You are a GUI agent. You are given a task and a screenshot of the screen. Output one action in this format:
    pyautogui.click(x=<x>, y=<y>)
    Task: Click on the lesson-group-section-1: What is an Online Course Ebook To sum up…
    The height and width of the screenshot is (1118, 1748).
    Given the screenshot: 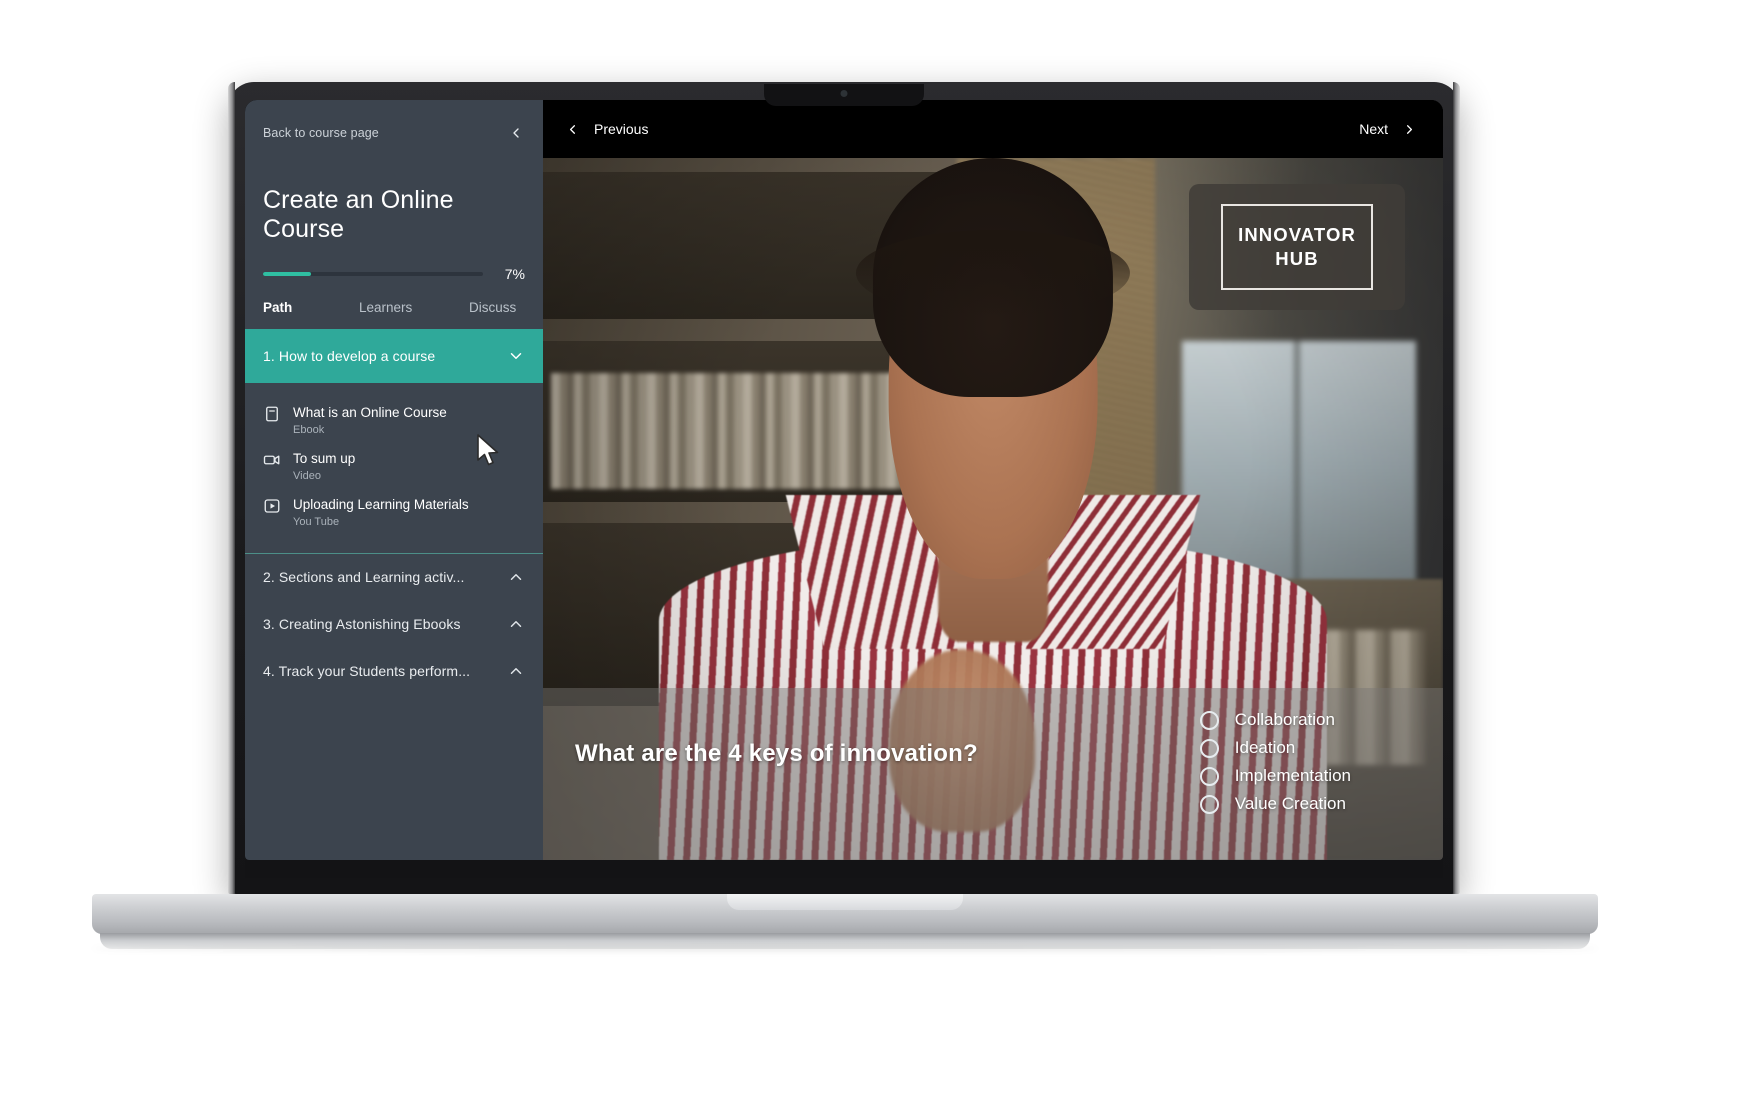 What is the action you would take?
    pyautogui.click(x=394, y=468)
    